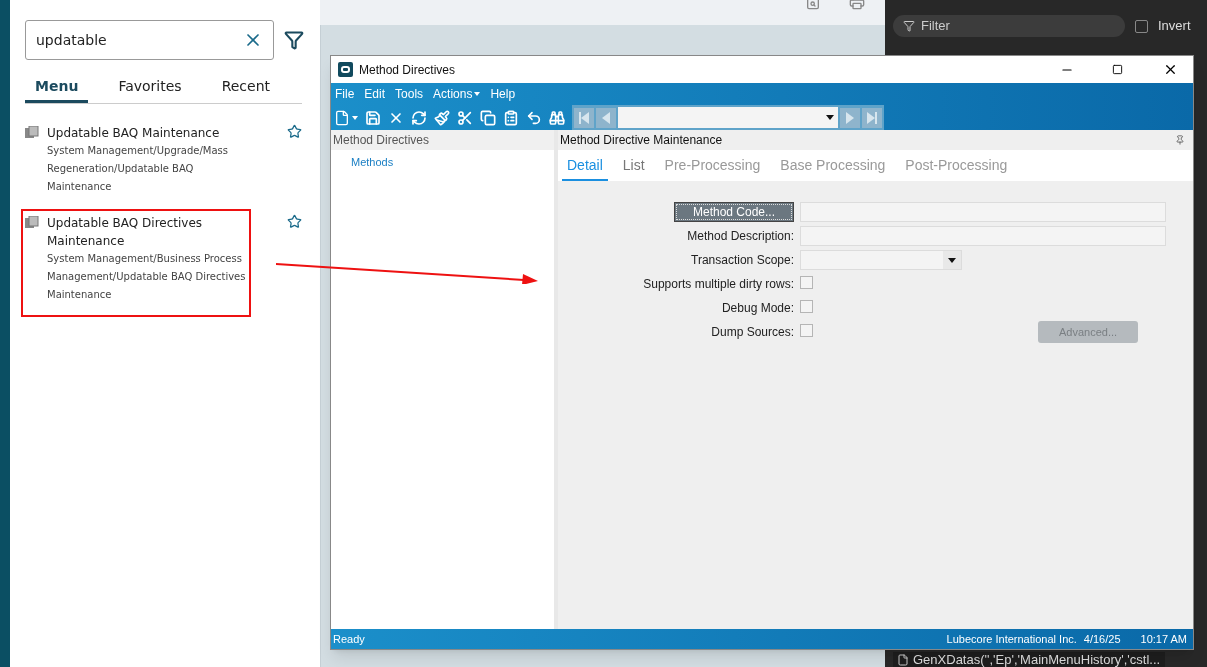 This screenshot has height=667, width=1207. Describe the element at coordinates (147, 277) in the screenshot. I see `result-path: System Management/Business Process Management/Updatable BAQ Directives Maintenance` at that location.